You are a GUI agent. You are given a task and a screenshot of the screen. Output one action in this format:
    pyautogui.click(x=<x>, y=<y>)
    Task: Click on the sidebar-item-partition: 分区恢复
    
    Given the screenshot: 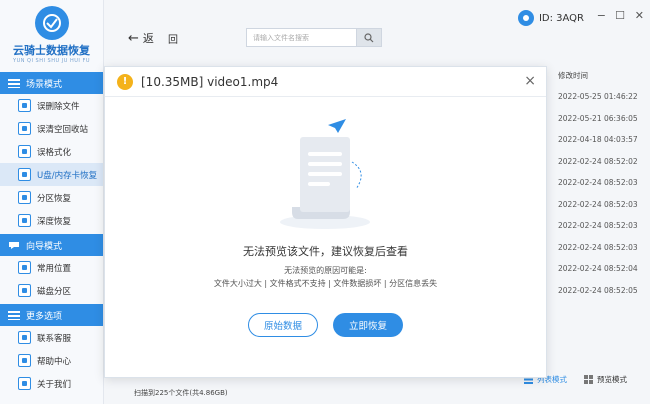 What is the action you would take?
    pyautogui.click(x=51, y=197)
    